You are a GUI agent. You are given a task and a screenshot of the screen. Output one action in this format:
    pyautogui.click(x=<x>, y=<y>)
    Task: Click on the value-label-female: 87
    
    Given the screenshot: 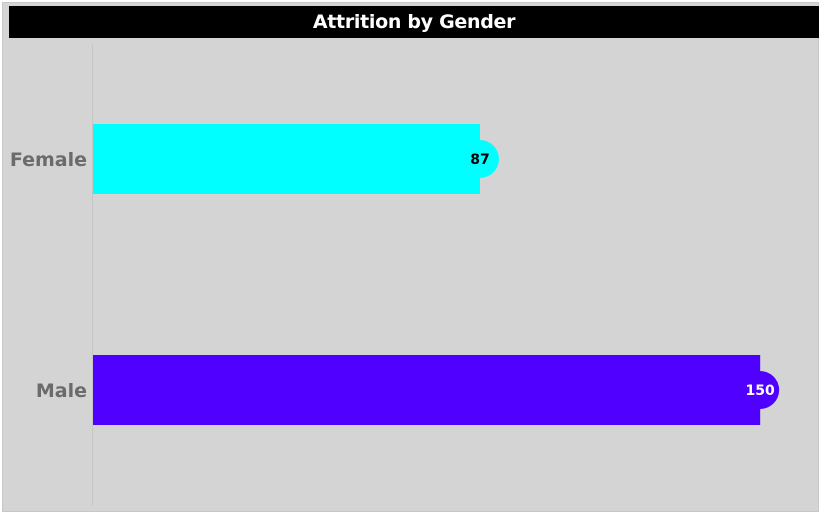 What is the action you would take?
    pyautogui.click(x=479, y=160)
    